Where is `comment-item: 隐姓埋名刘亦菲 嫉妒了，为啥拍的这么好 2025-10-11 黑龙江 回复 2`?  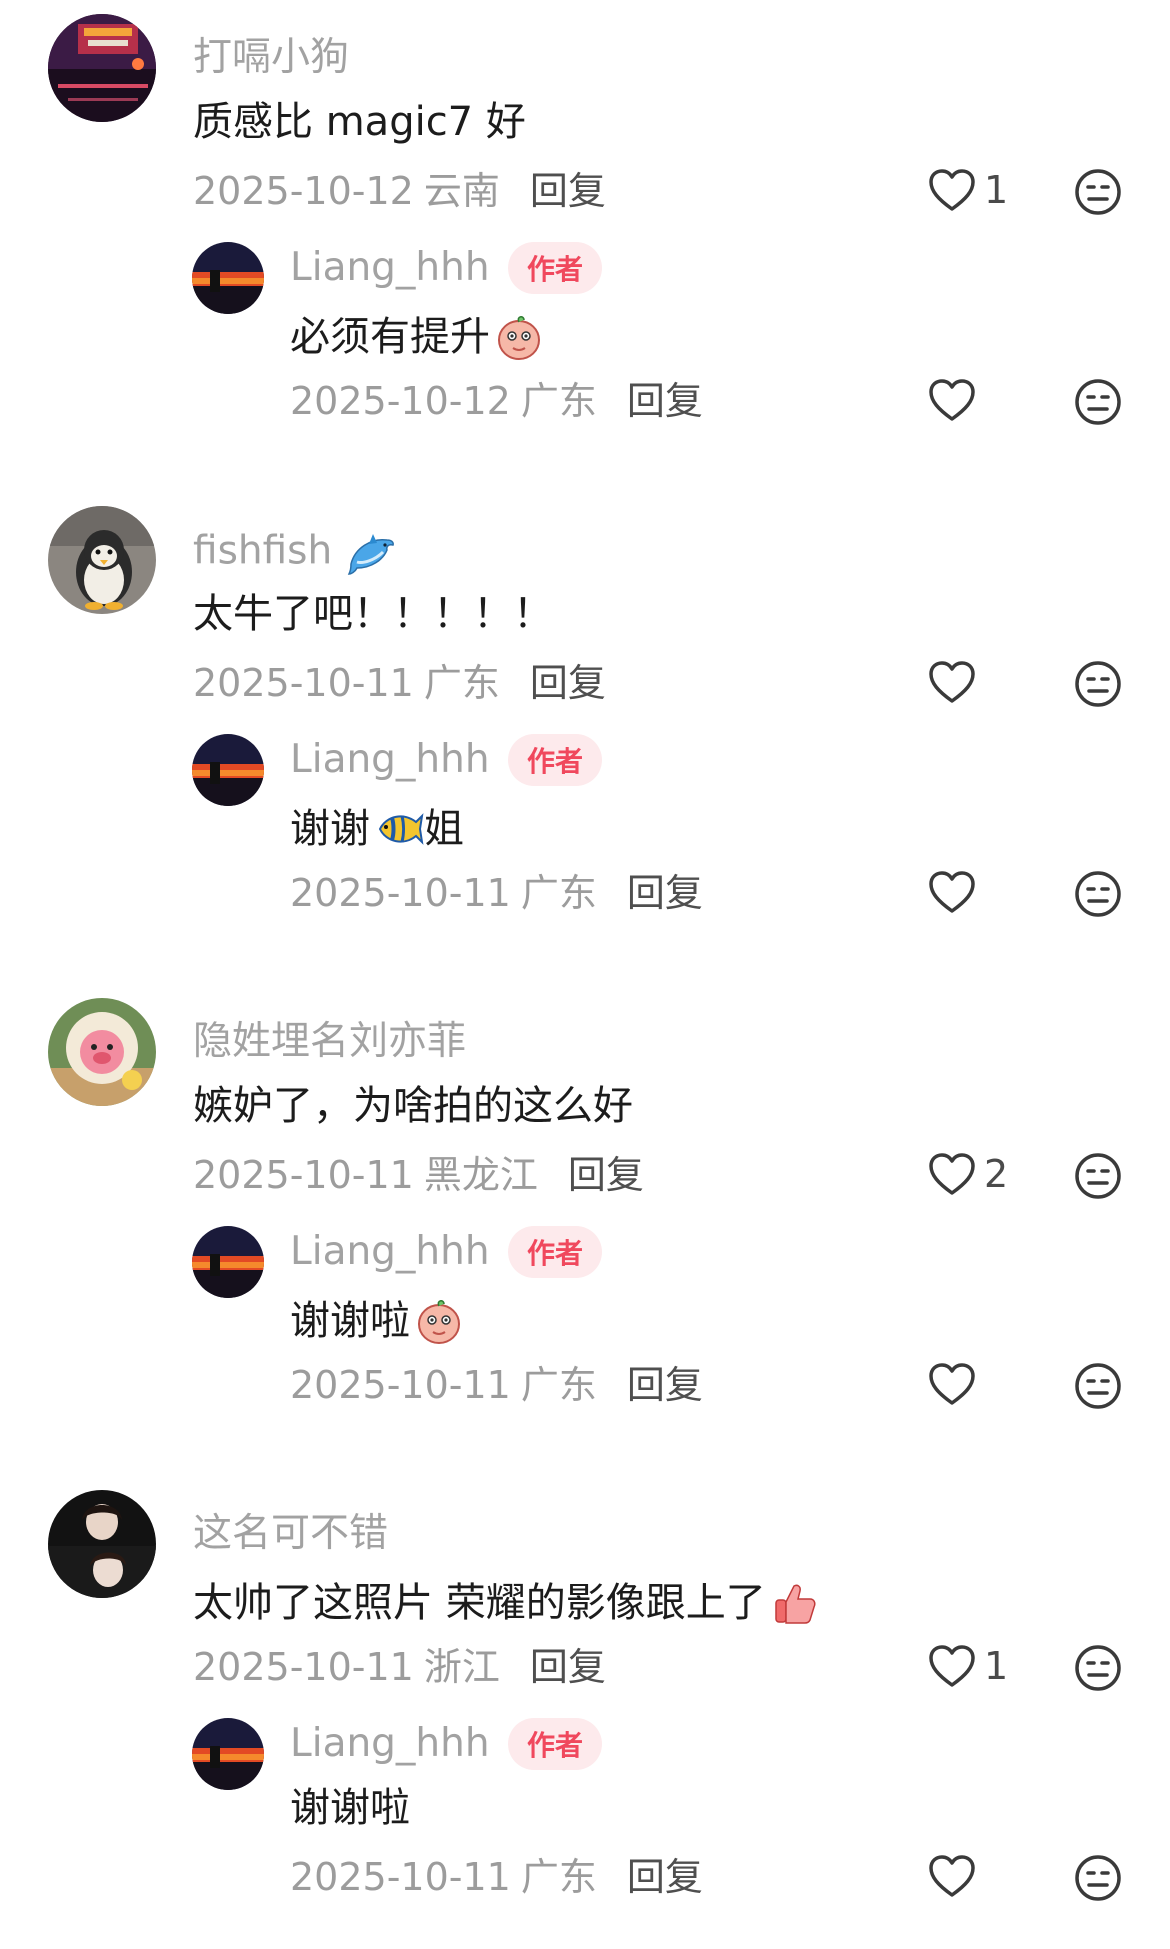
comment-item: 隐姓埋名刘亦菲 嫉妒了，为啥拍的这么好 2025-10-11 黑龙江 回复 2 is located at coordinates (585, 1098).